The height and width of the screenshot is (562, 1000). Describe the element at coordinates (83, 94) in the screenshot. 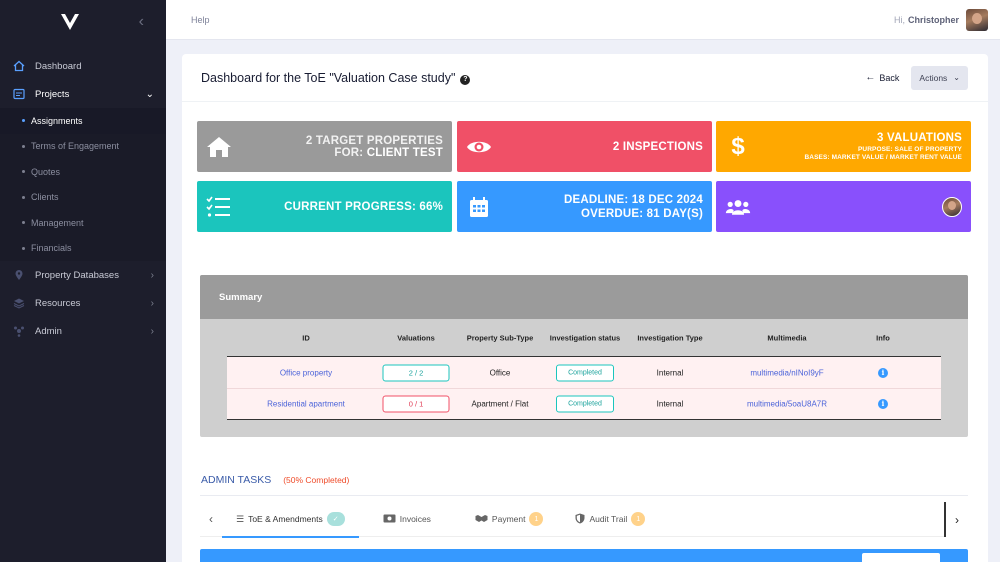

I see `sidebar-item-projects: Projects ⌄` at that location.